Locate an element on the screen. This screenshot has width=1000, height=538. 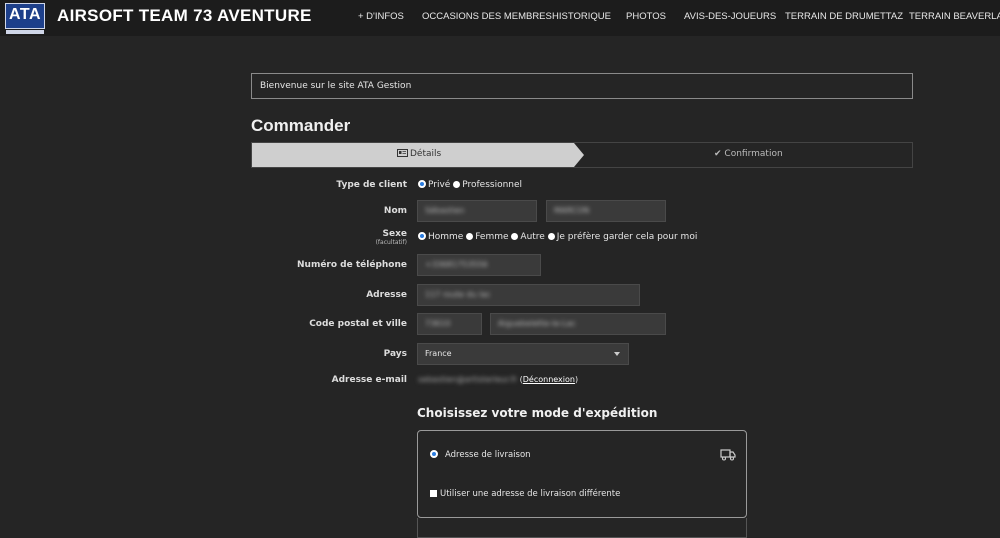
email-display: sebastien@artisterleur.fr (Déconnexion) is located at coordinates (498, 379).